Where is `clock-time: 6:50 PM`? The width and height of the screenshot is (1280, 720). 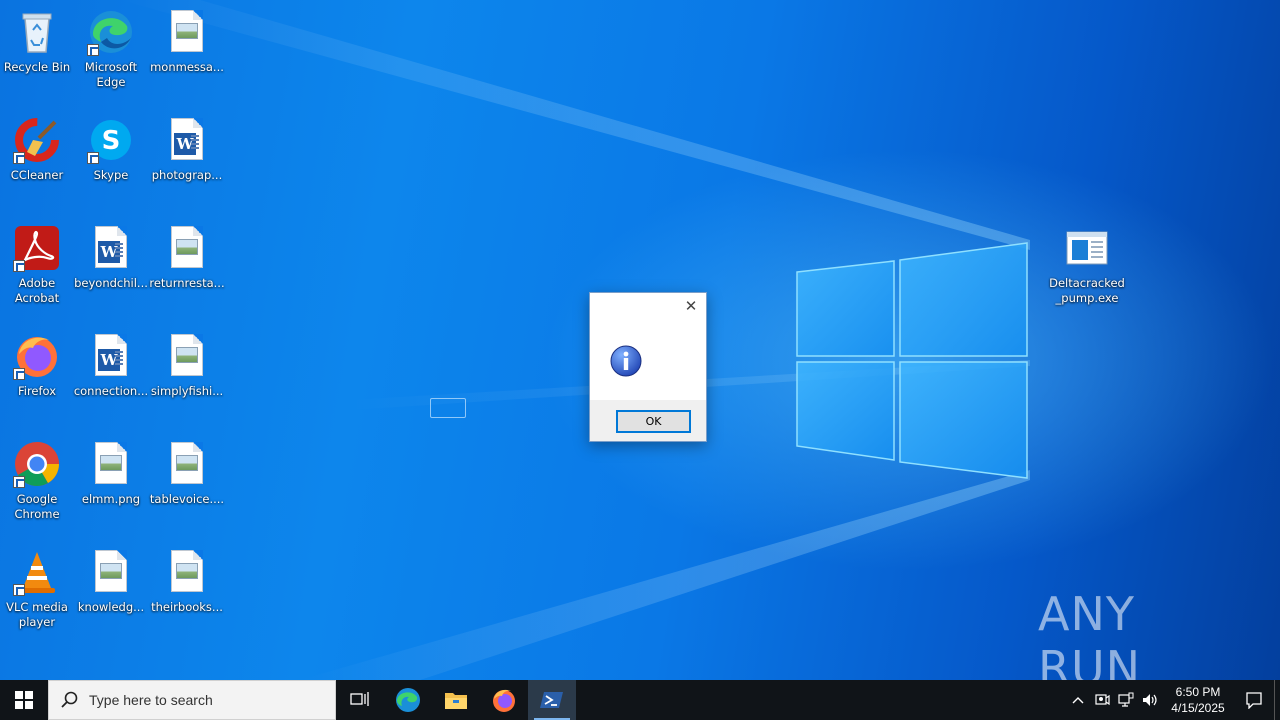 clock-time: 6:50 PM is located at coordinates (1198, 692).